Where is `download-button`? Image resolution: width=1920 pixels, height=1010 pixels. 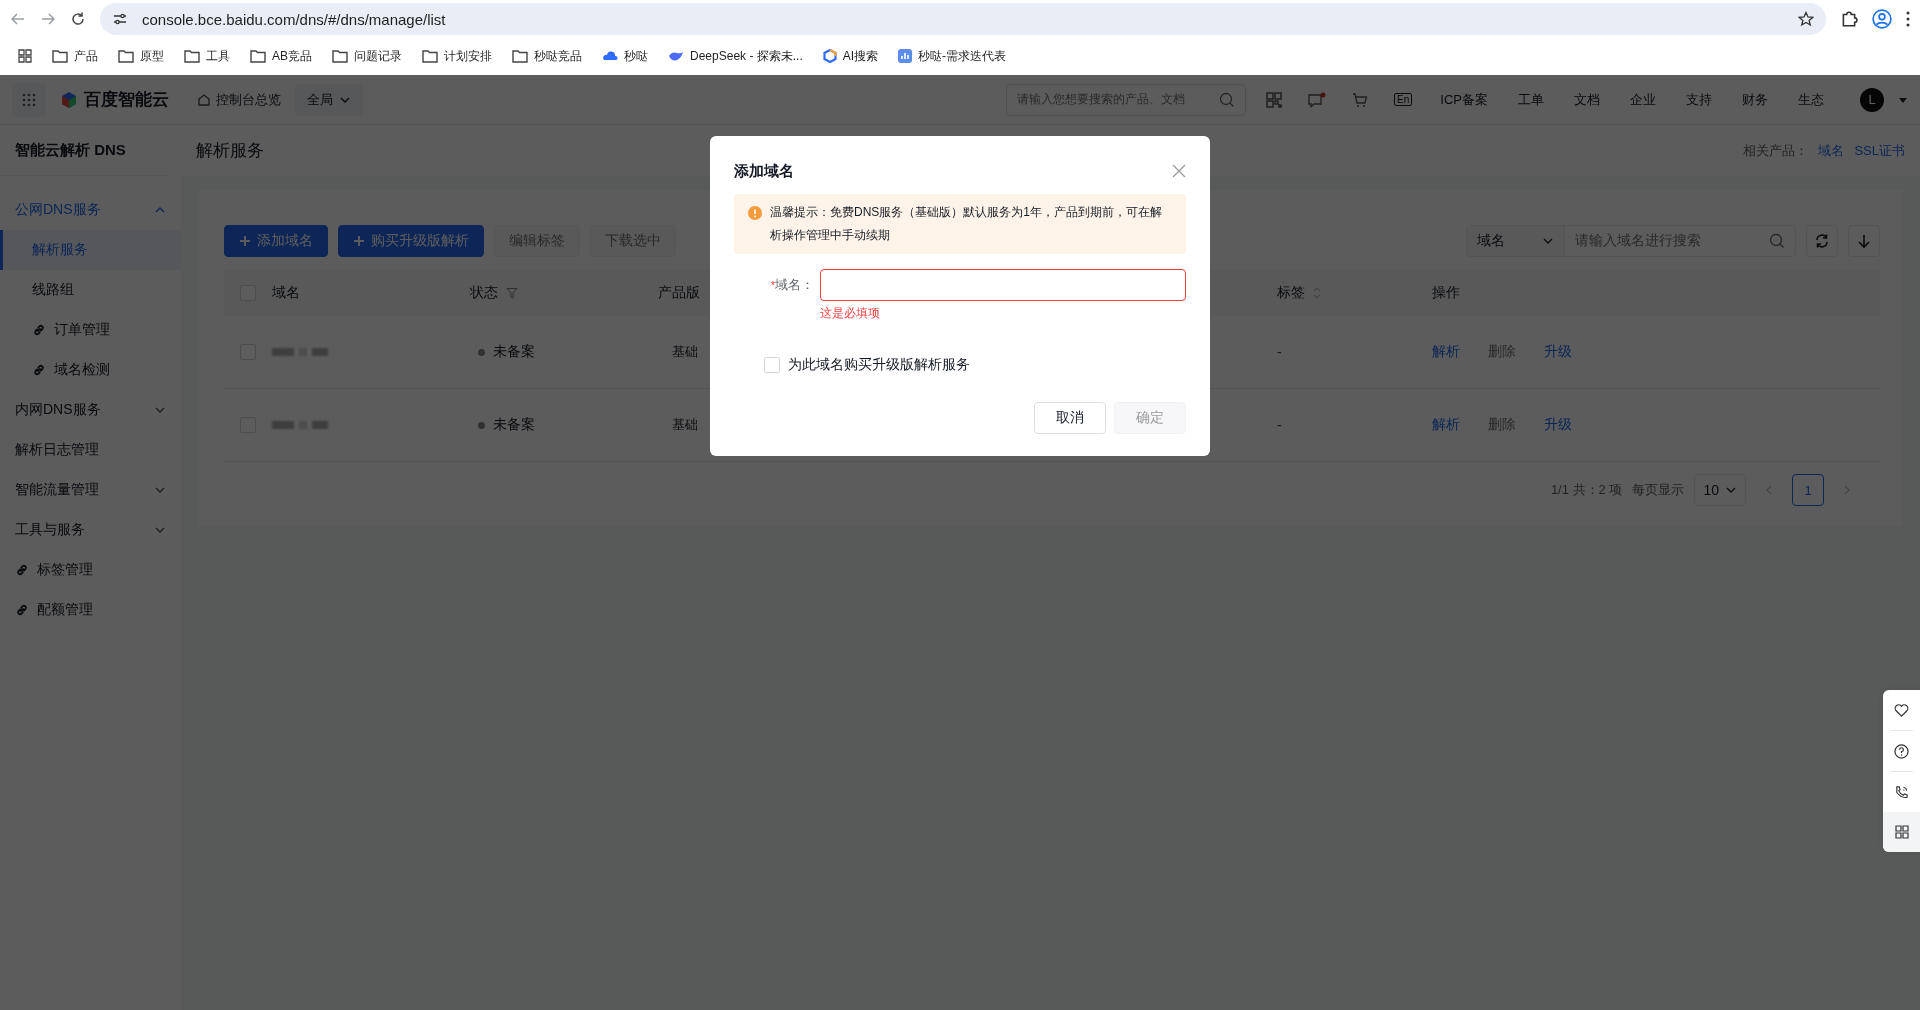
download-button is located at coordinates (1864, 241).